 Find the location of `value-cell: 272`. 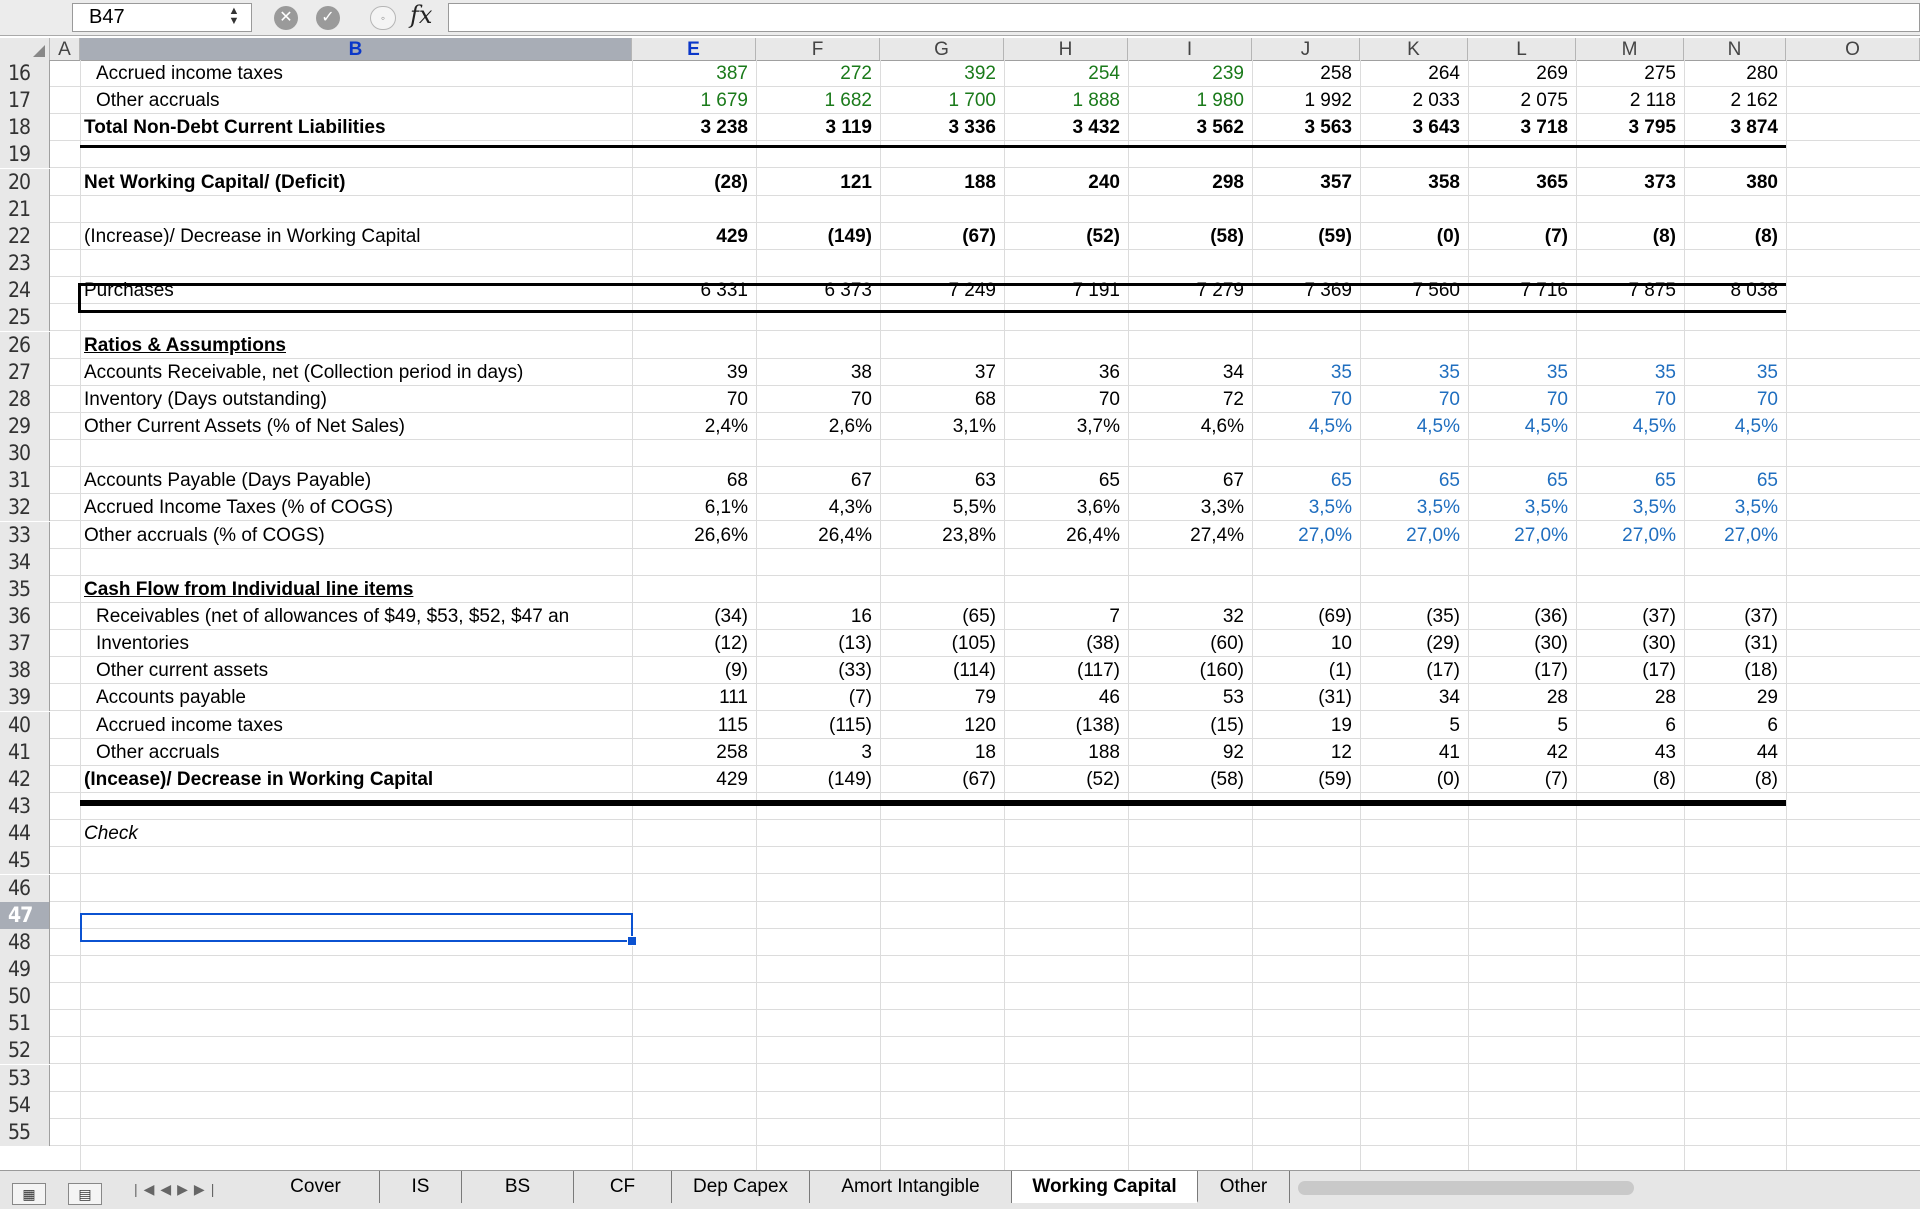

value-cell: 272 is located at coordinates (814, 73).